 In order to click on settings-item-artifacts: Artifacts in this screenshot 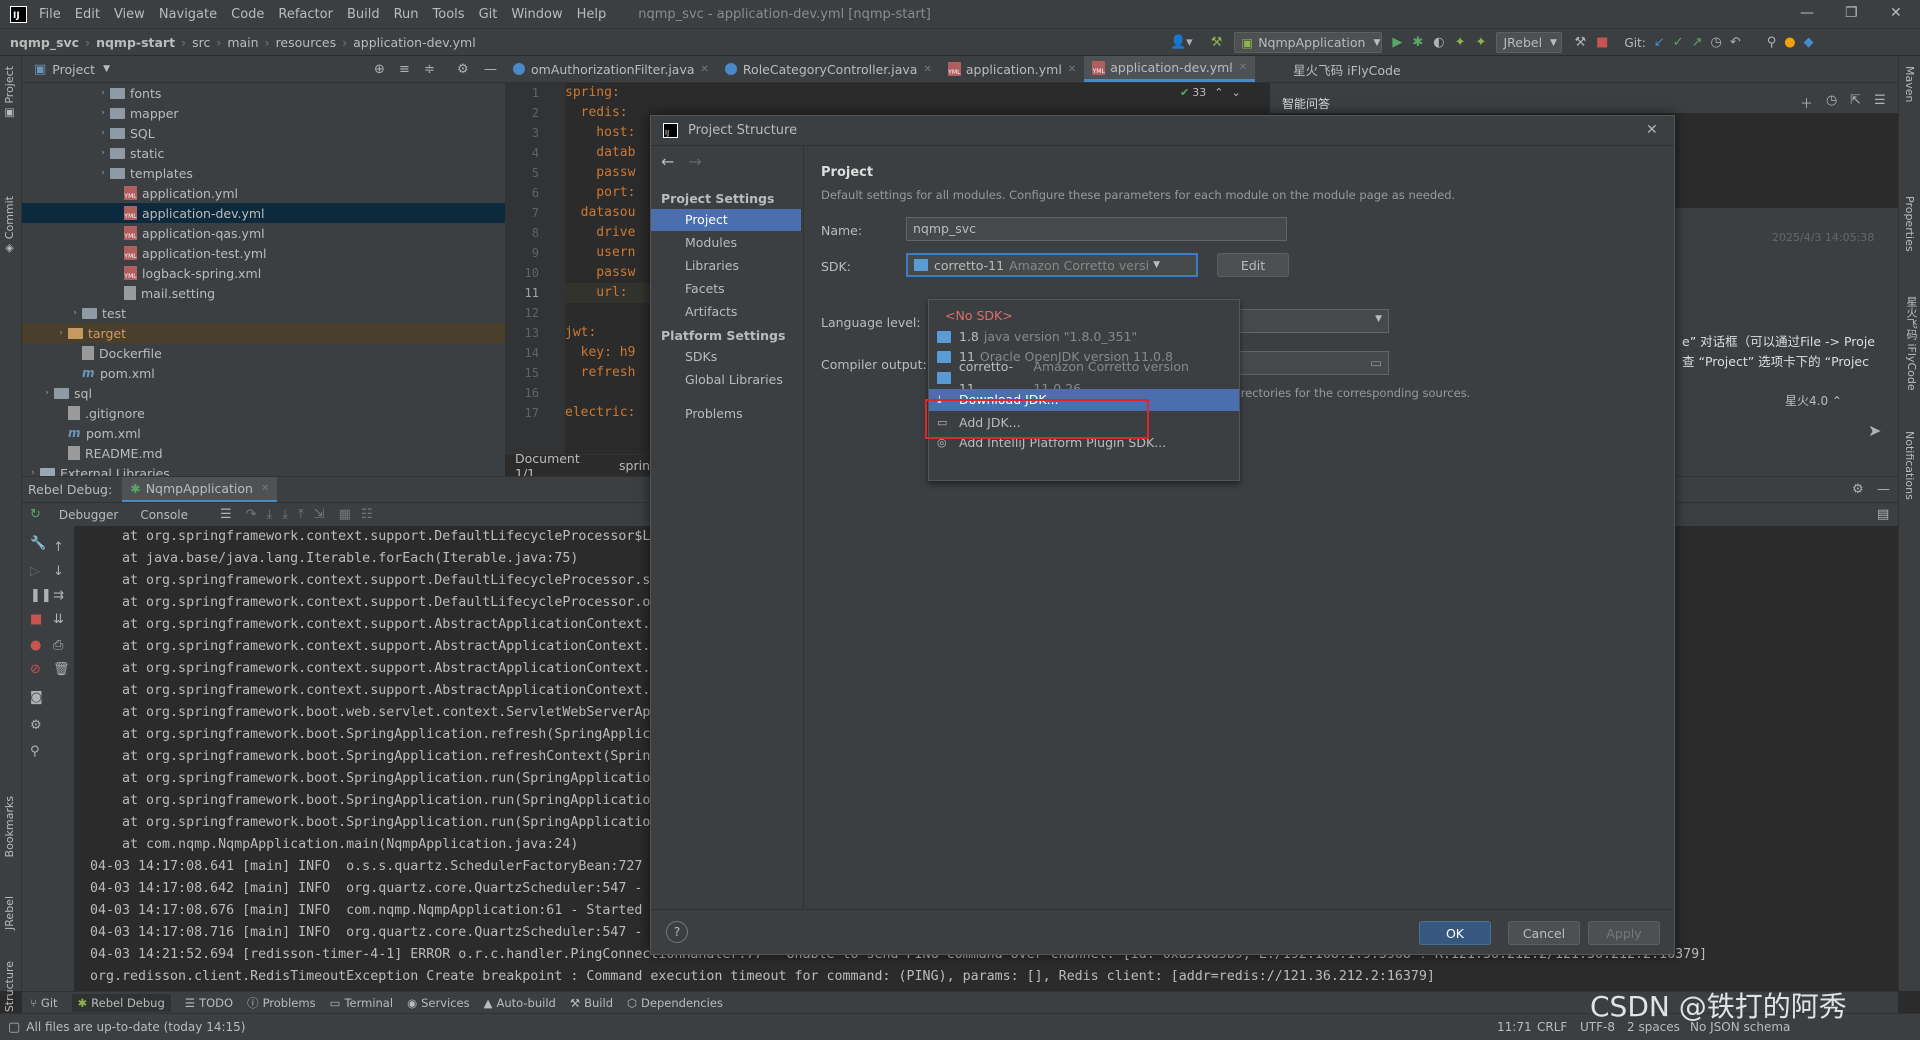, I will do `click(727, 312)`.